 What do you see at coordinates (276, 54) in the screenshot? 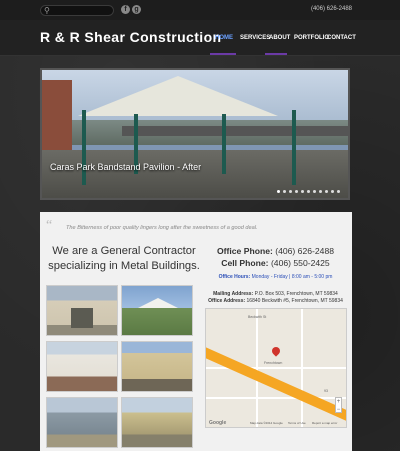
I see `nav-about-indicator` at bounding box center [276, 54].